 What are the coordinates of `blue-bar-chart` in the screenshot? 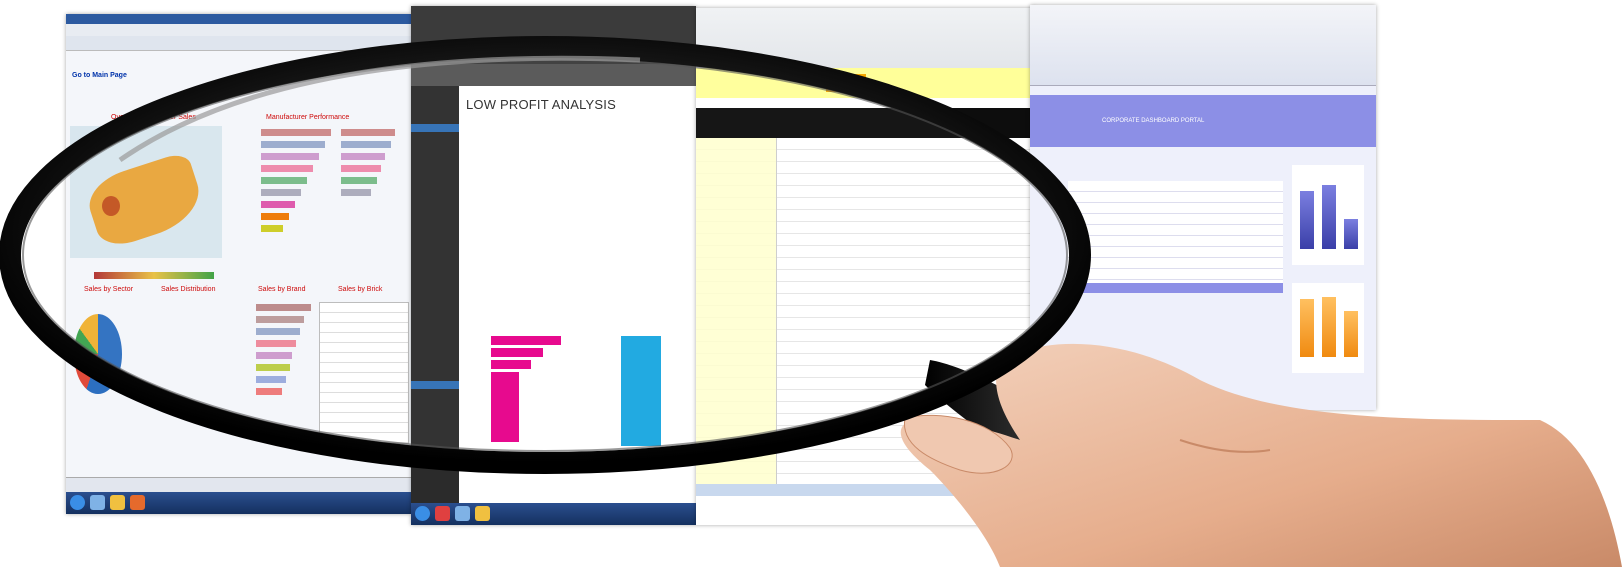 It's located at (1328, 215).